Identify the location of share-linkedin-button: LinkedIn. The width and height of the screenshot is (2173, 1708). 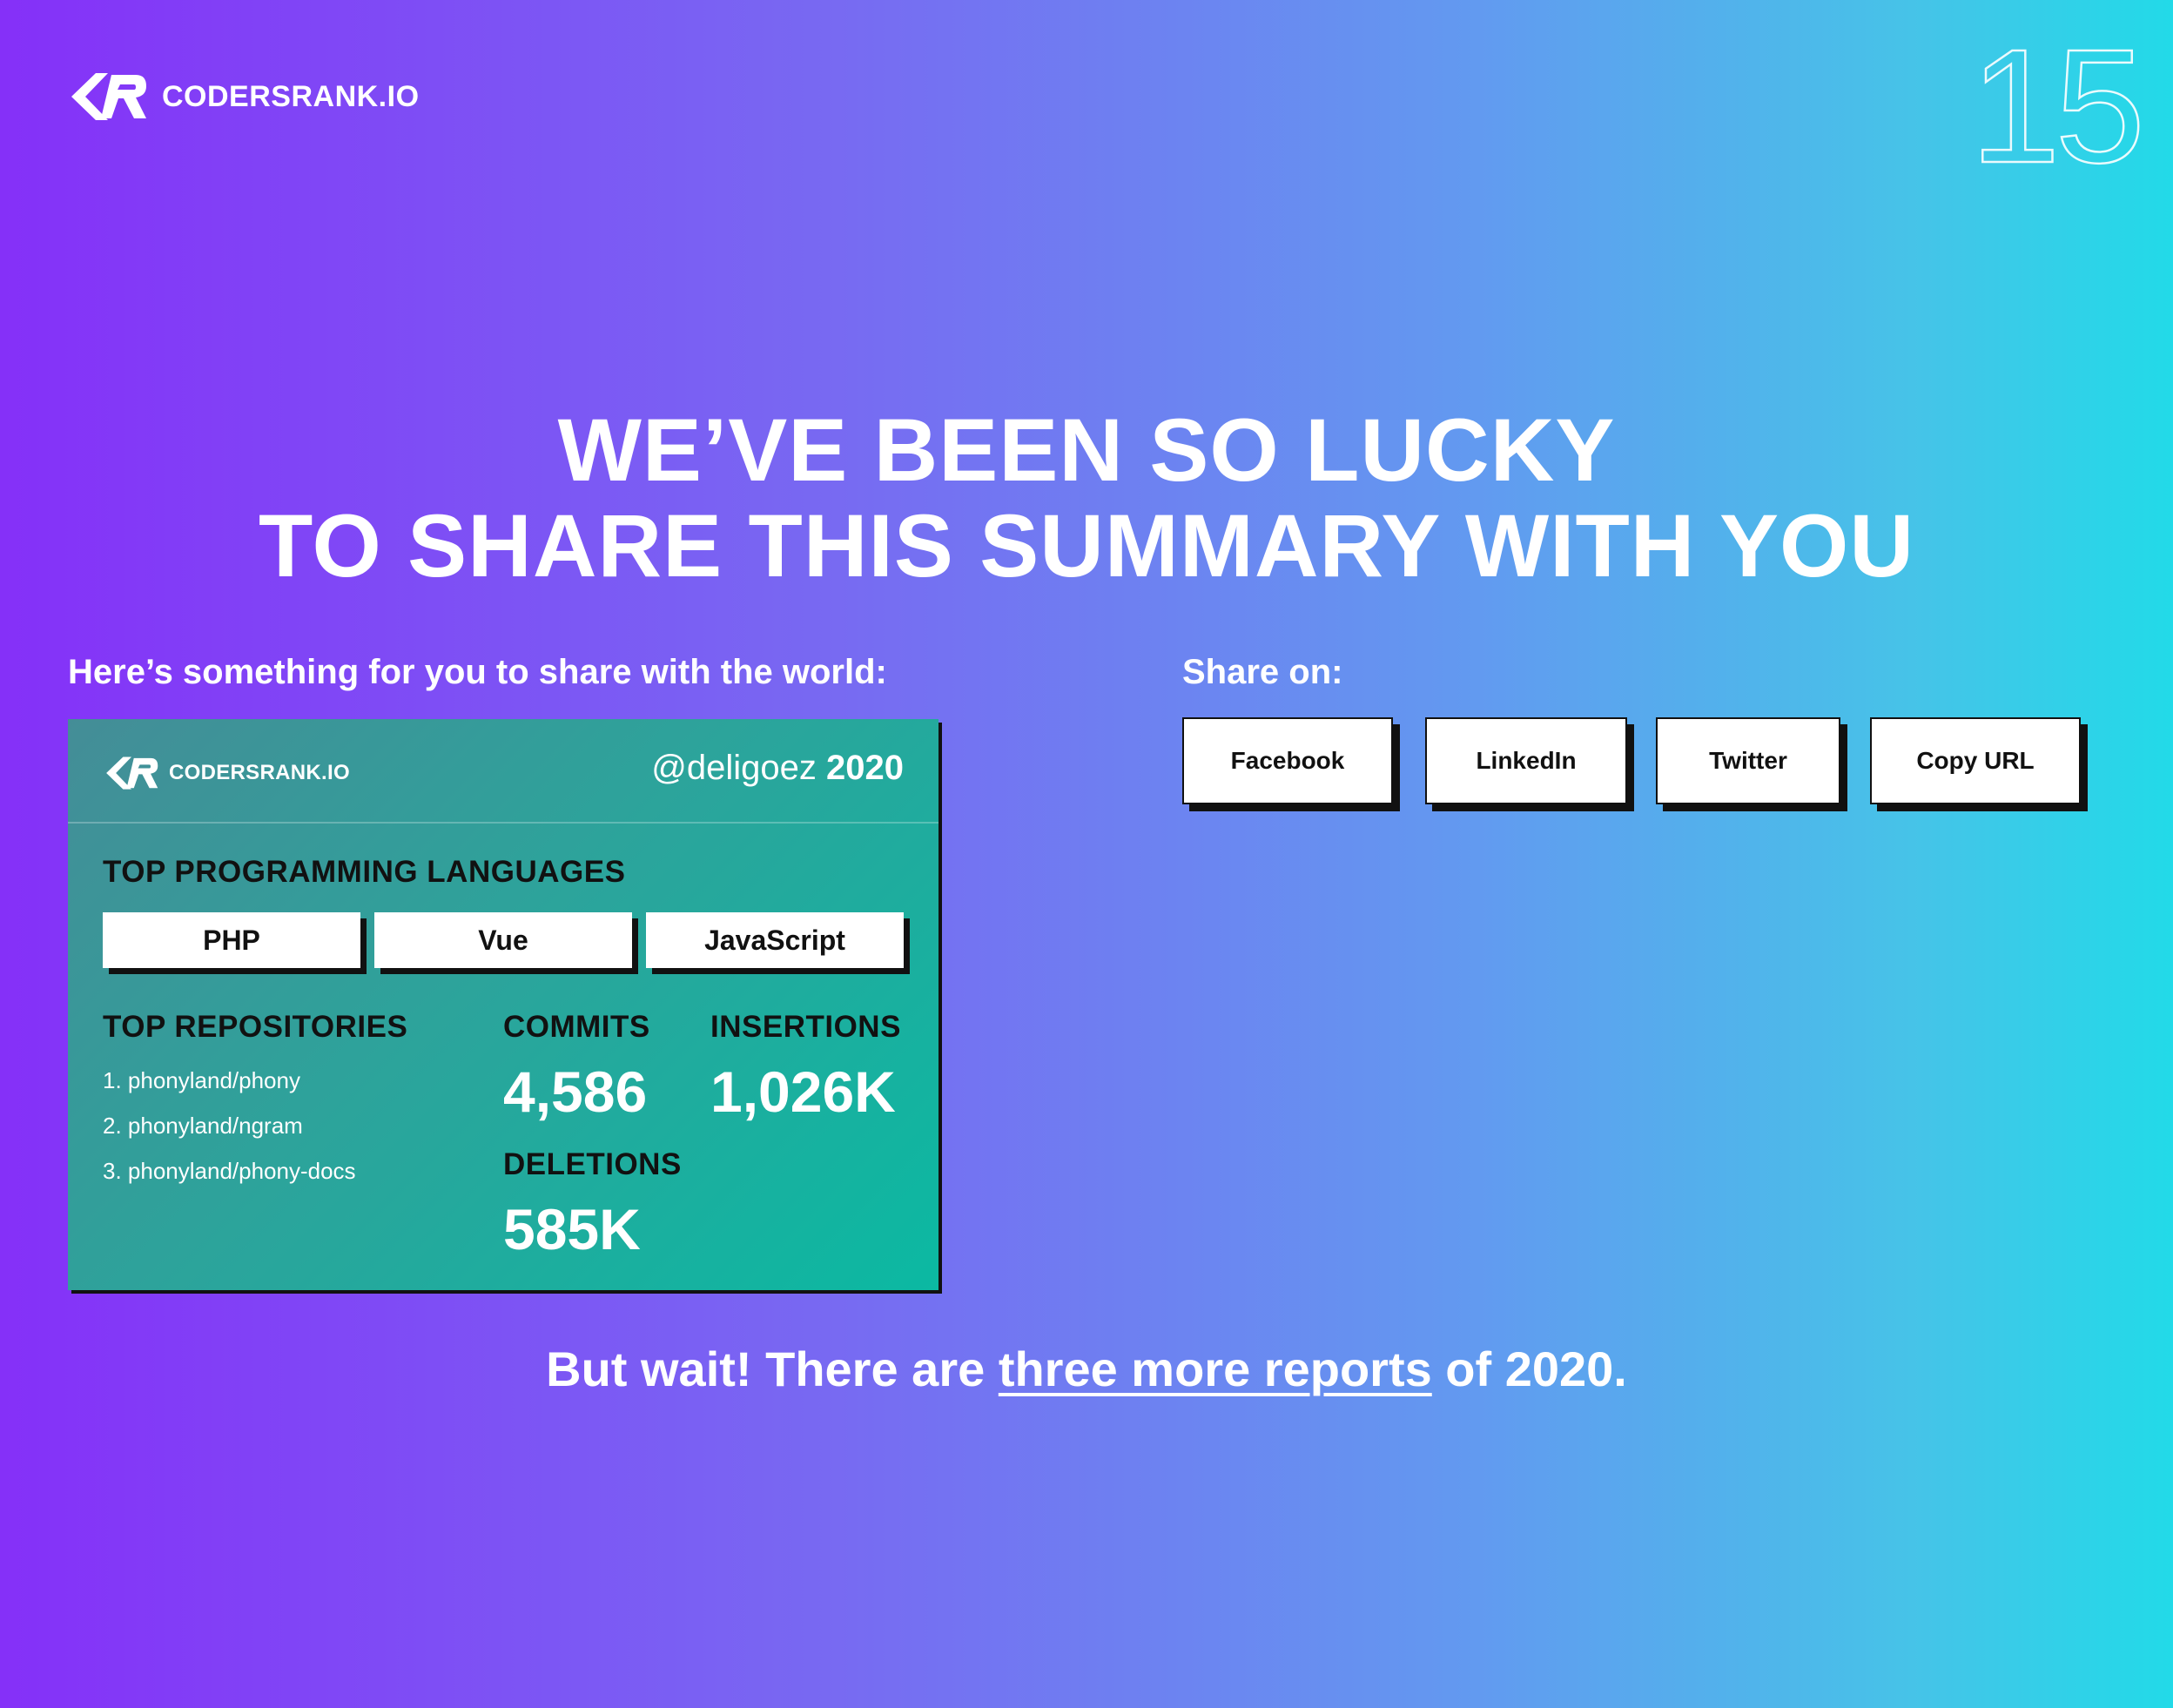
(1526, 760).